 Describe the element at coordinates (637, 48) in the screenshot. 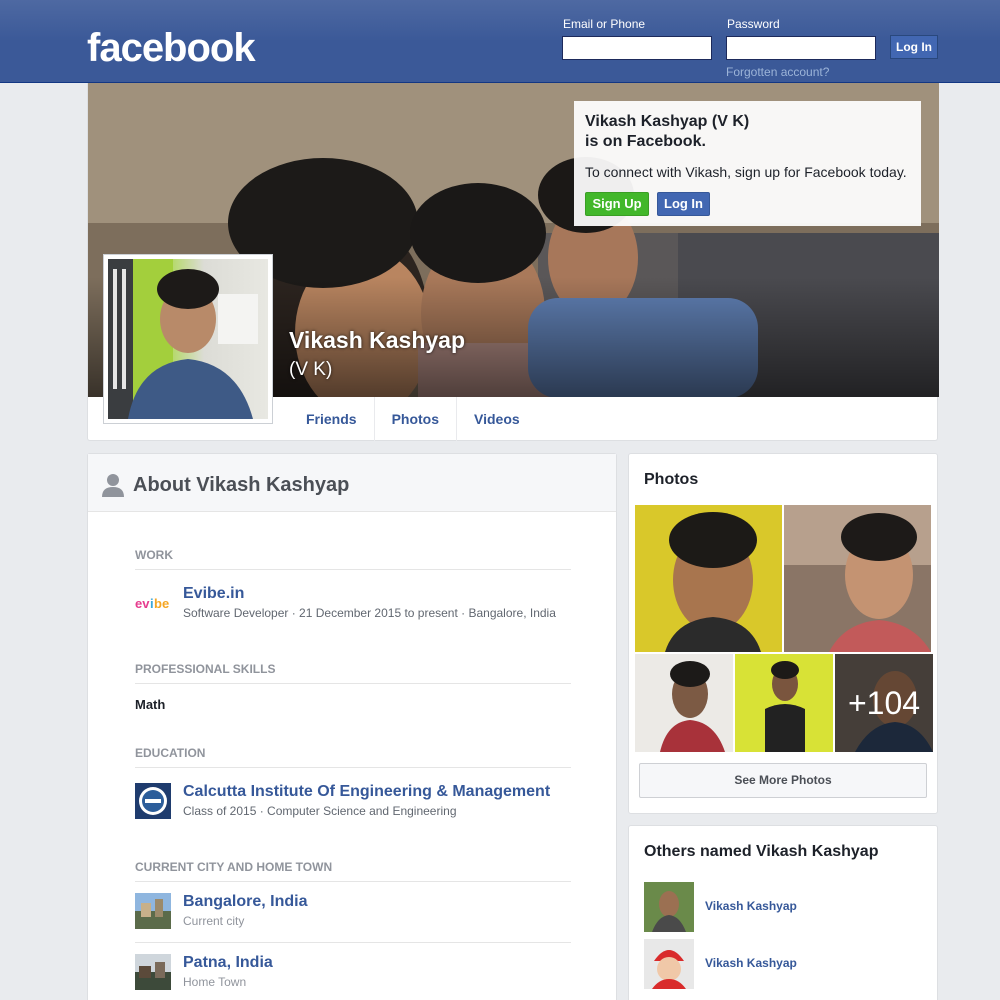

I see `email-field` at that location.